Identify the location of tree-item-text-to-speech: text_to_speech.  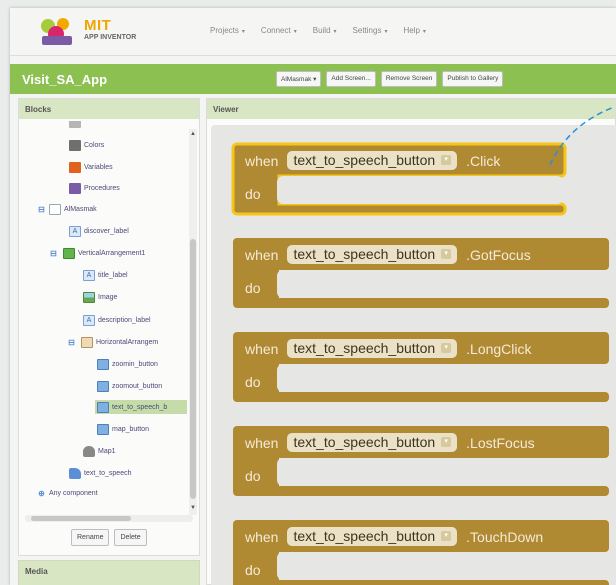
(100, 473).